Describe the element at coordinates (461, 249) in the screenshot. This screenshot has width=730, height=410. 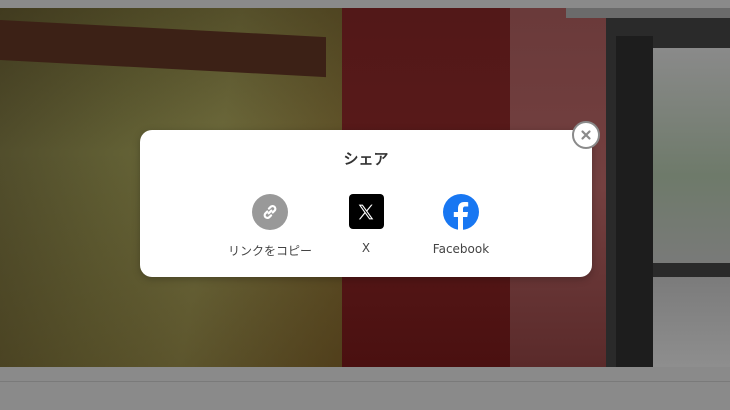
I see `share-facebook-label: Facebook` at that location.